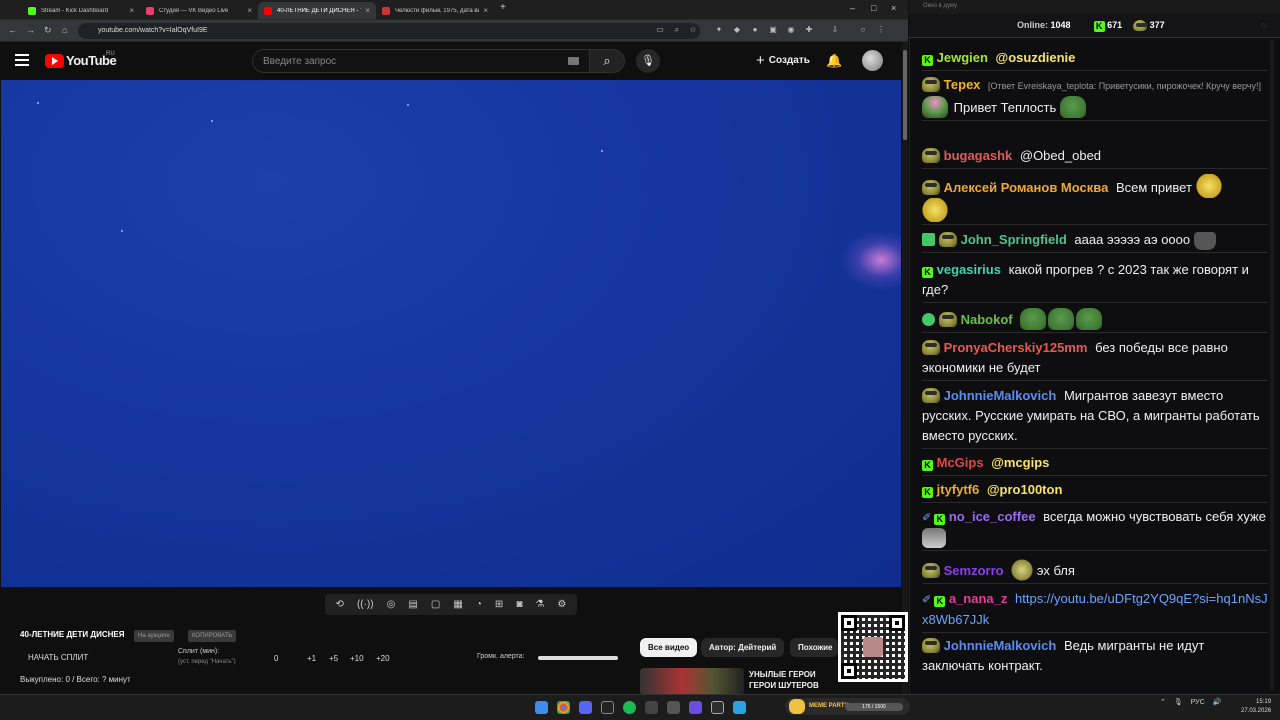  I want to click on chip-all-videos: Все видео, so click(669, 647).